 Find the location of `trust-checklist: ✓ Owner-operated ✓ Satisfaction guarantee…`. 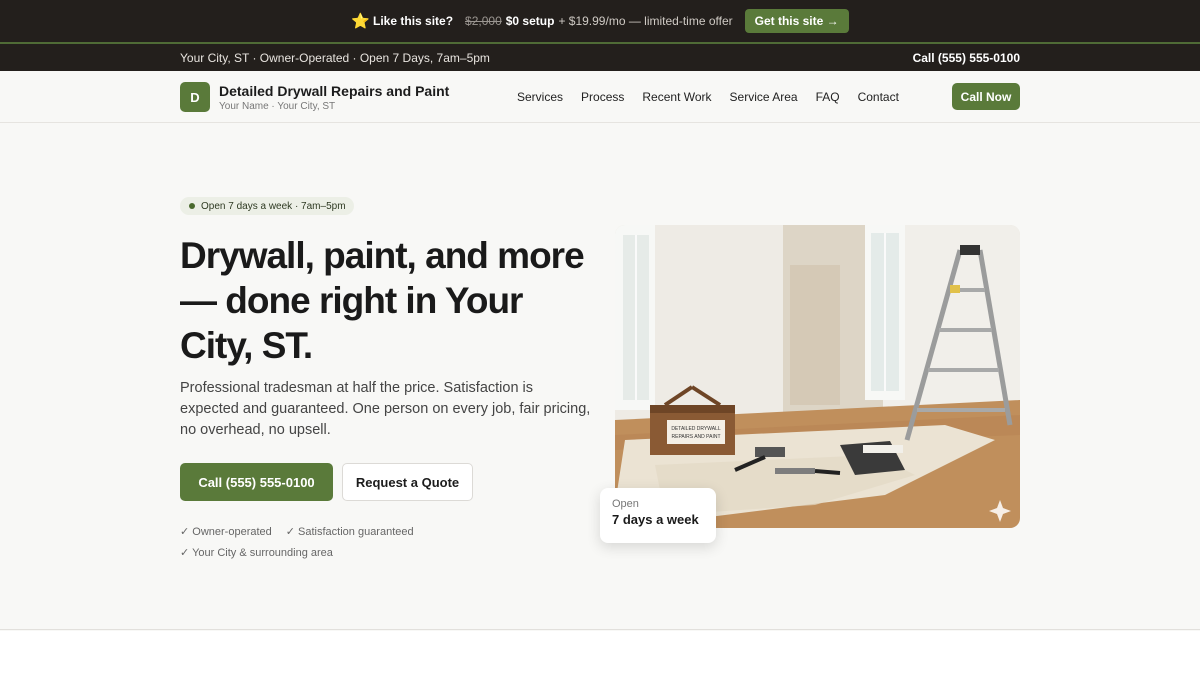

trust-checklist: ✓ Owner-operated ✓ Satisfaction guarantee… is located at coordinates (310, 543).